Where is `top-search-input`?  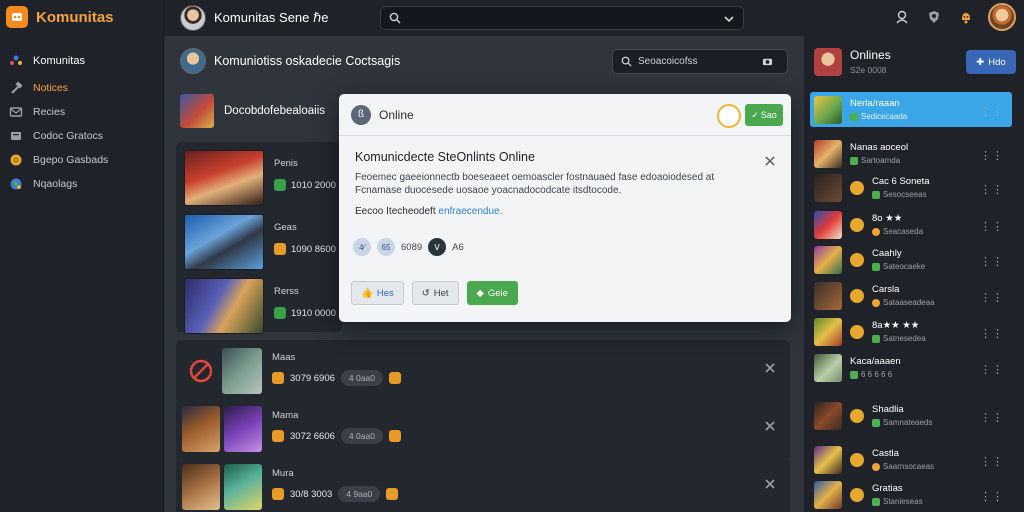
top-search-input is located at coordinates (562, 18).